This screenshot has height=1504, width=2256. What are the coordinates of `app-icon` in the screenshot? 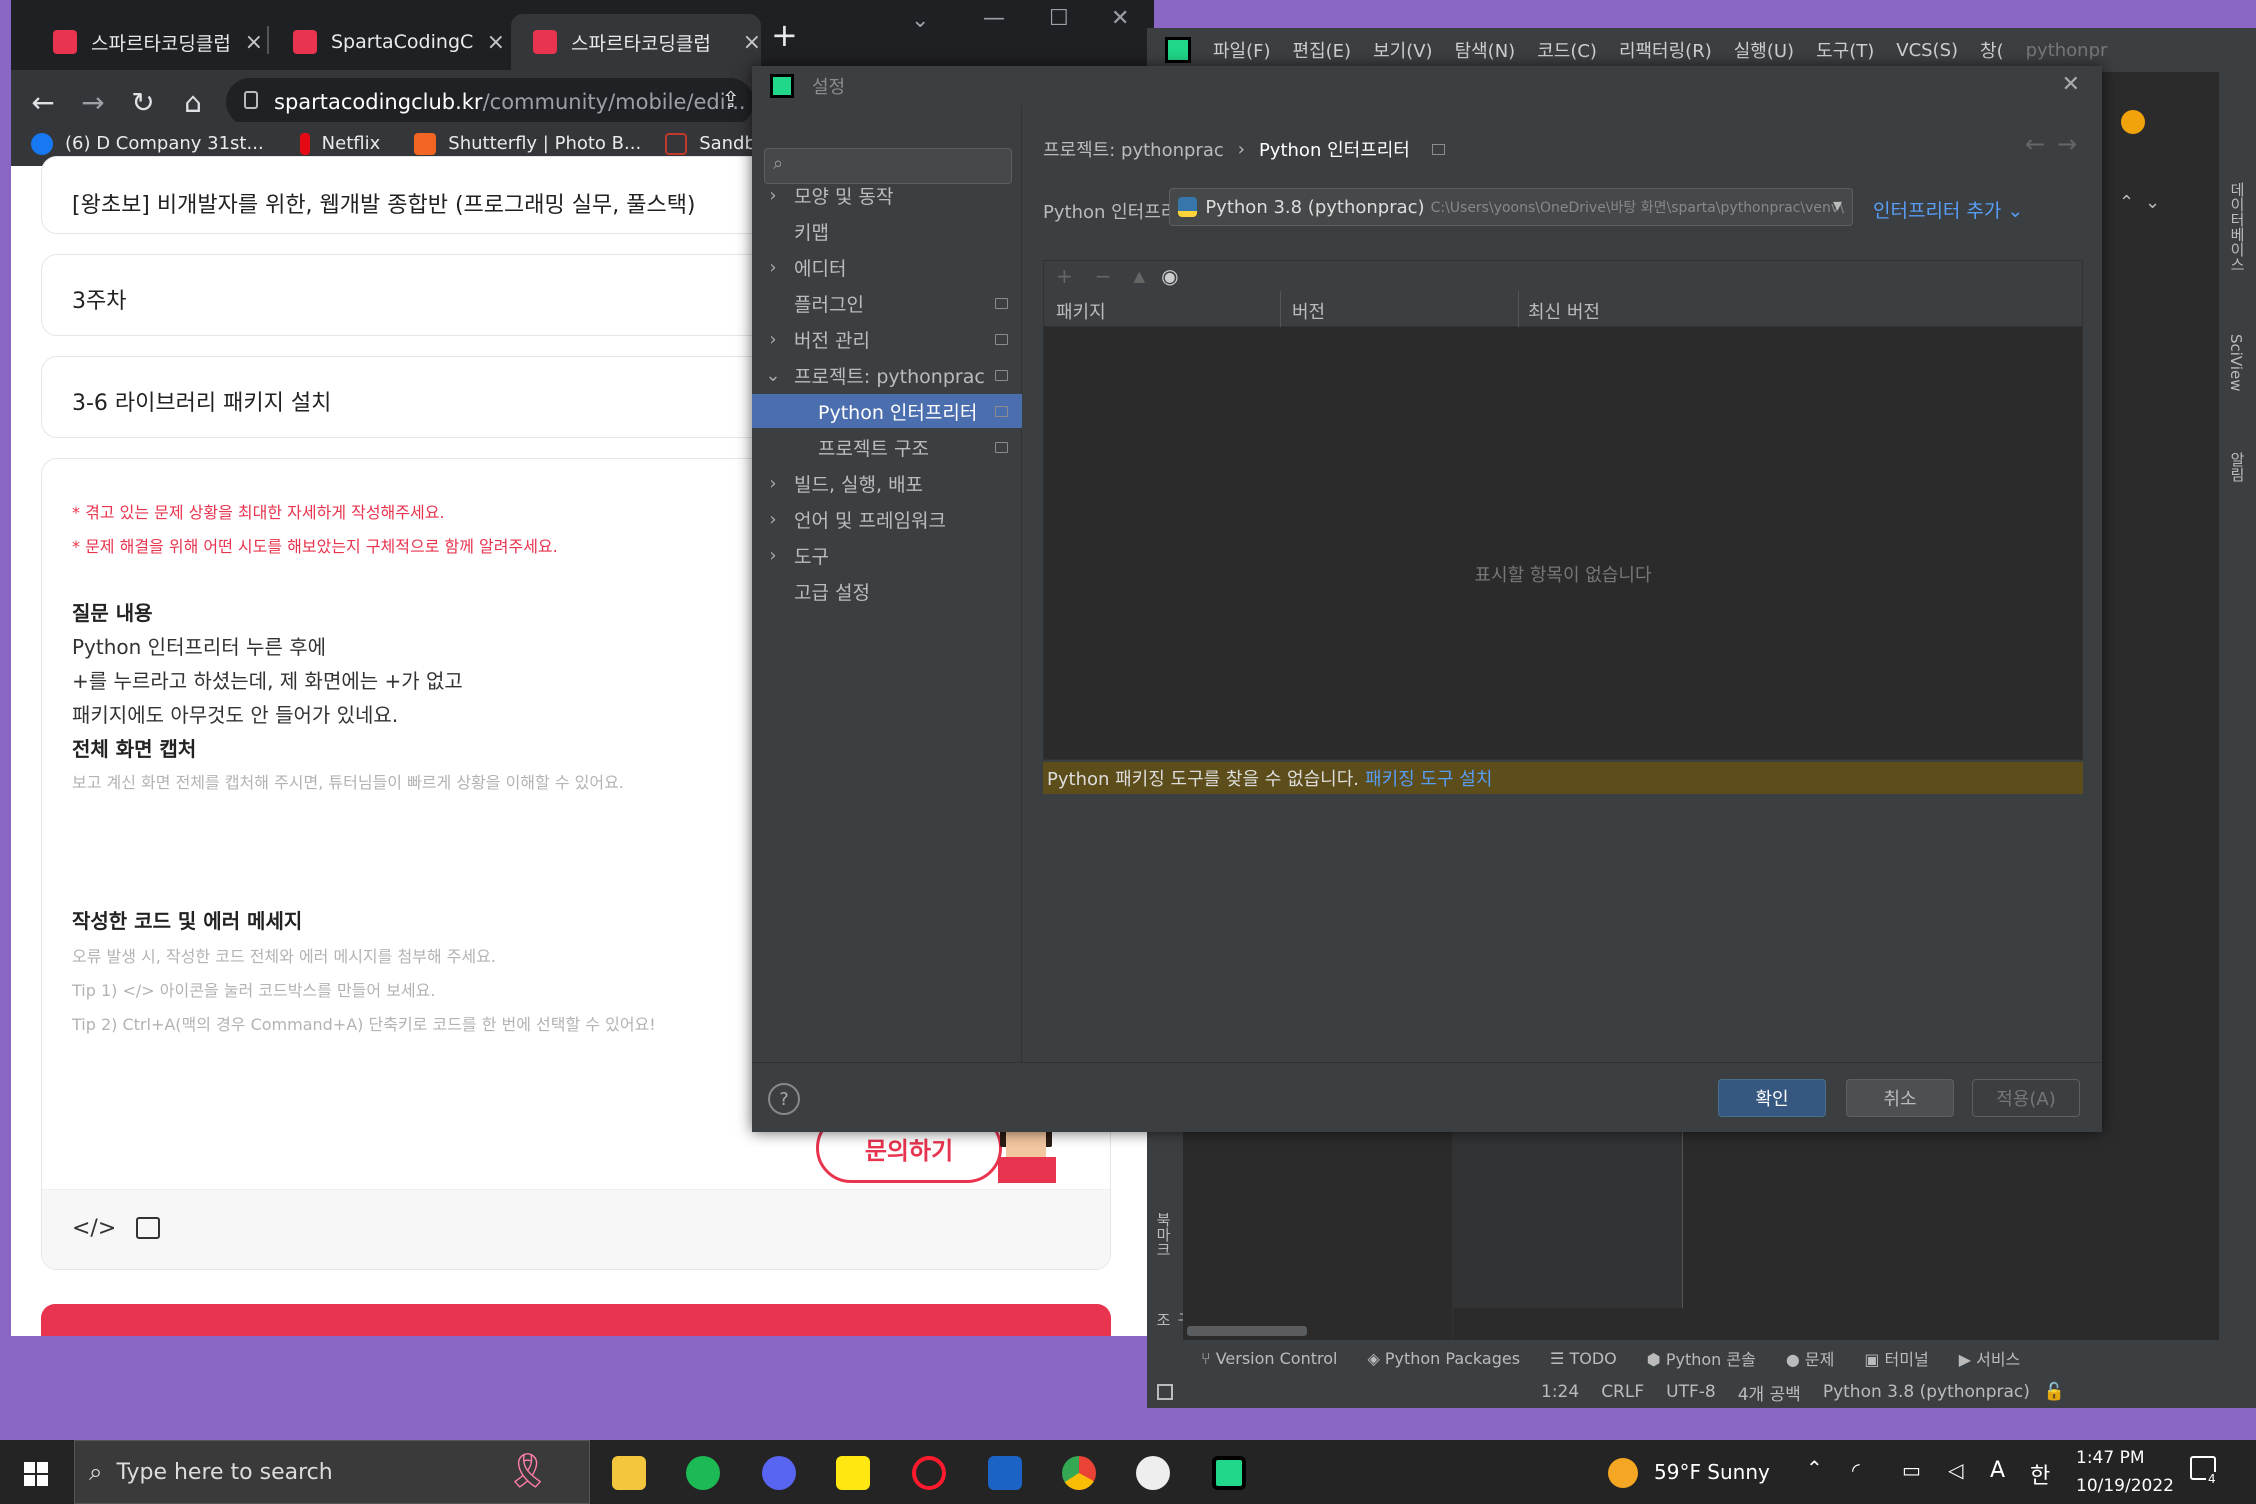 It's located at (1153, 1473).